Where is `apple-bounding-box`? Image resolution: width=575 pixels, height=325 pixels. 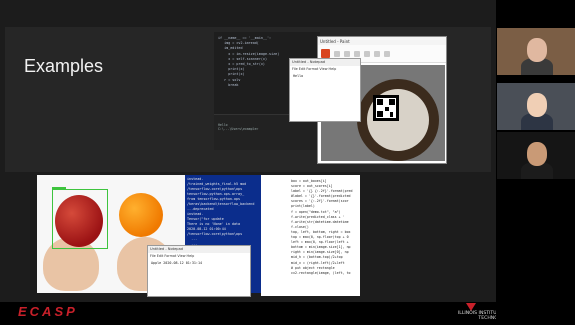
apple-bounding-box is located at coordinates (80, 219).